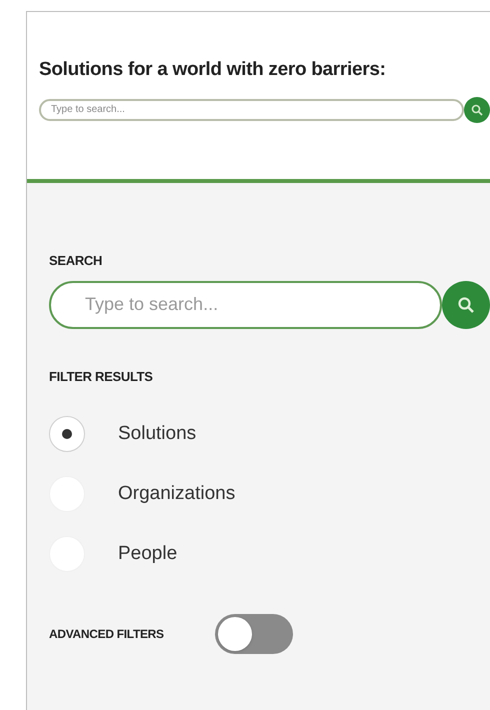 Image resolution: width=490 pixels, height=710 pixels. I want to click on page-heading: Solutions for a world with zero barriers:, so click(213, 70).